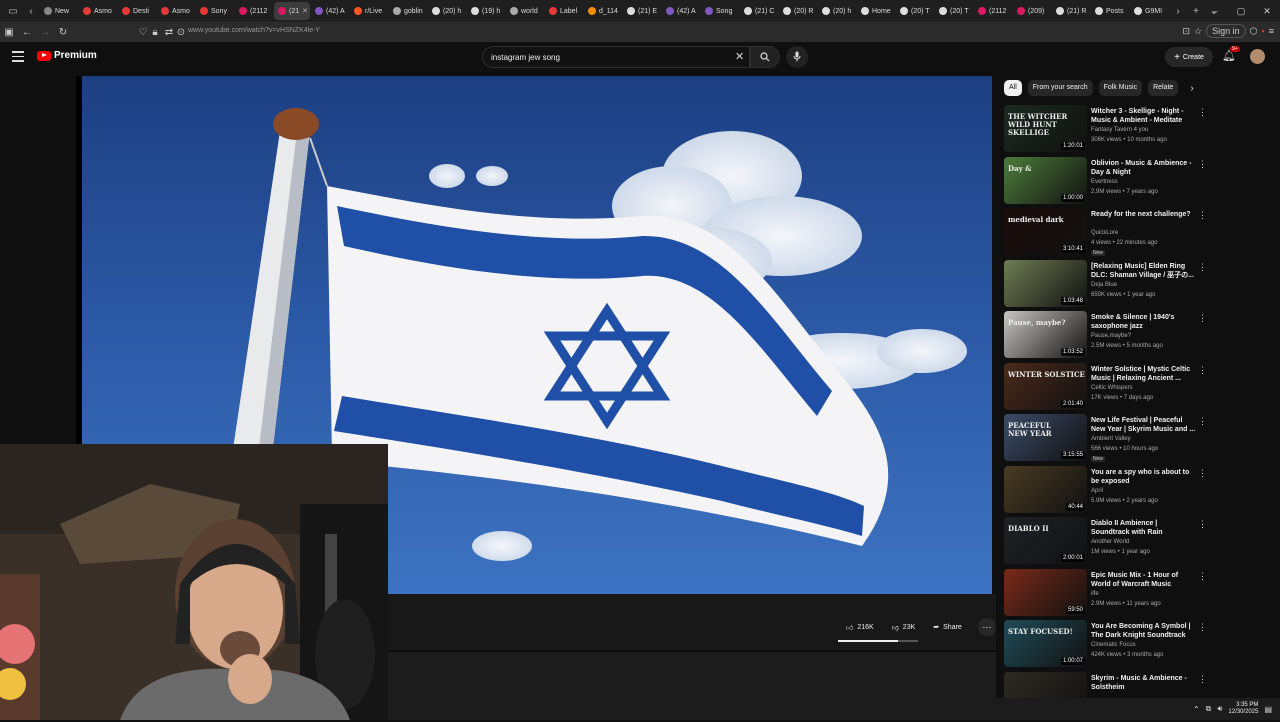 Image resolution: width=1280 pixels, height=722 pixels. What do you see at coordinates (1143, 477) in the screenshot?
I see `video-title: You are a spy who is about to be exposed` at bounding box center [1143, 477].